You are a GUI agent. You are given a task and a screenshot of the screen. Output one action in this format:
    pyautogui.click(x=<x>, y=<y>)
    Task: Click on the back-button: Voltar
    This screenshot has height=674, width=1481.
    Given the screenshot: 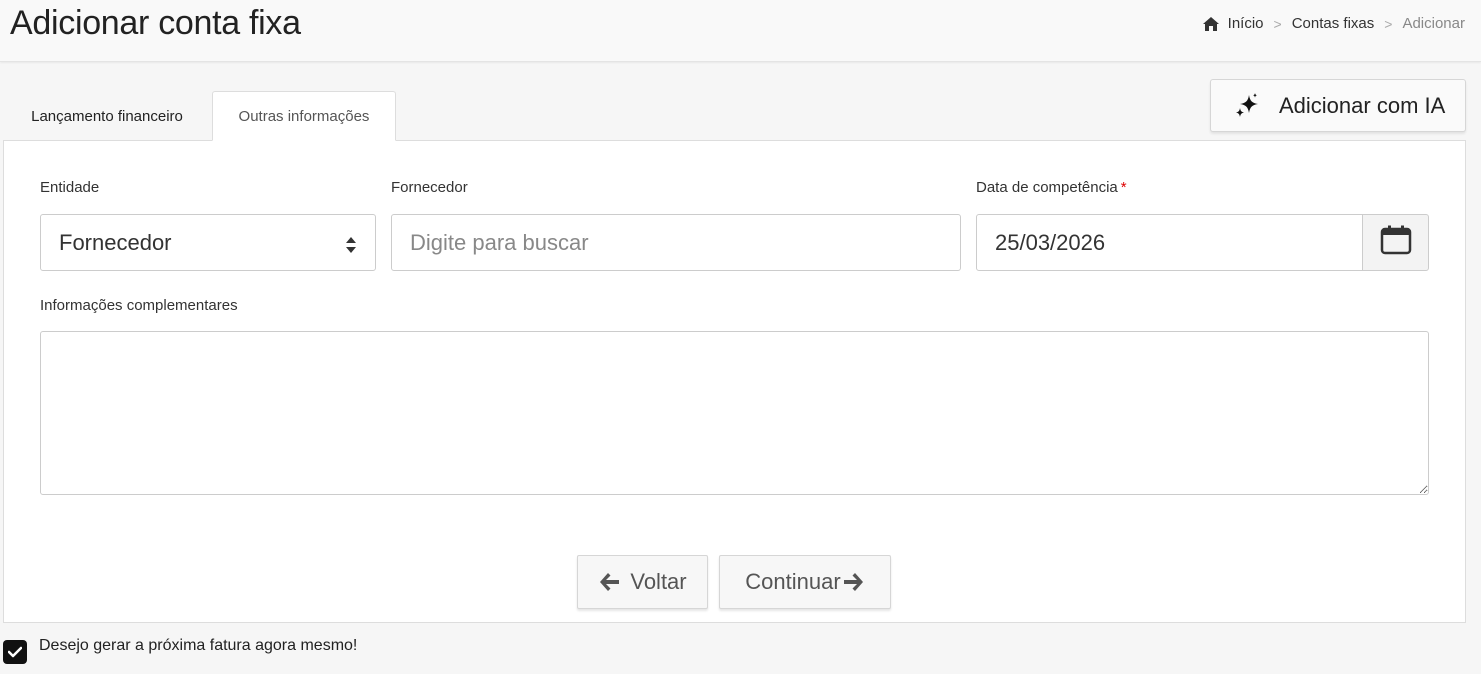 What is the action you would take?
    pyautogui.click(x=642, y=582)
    